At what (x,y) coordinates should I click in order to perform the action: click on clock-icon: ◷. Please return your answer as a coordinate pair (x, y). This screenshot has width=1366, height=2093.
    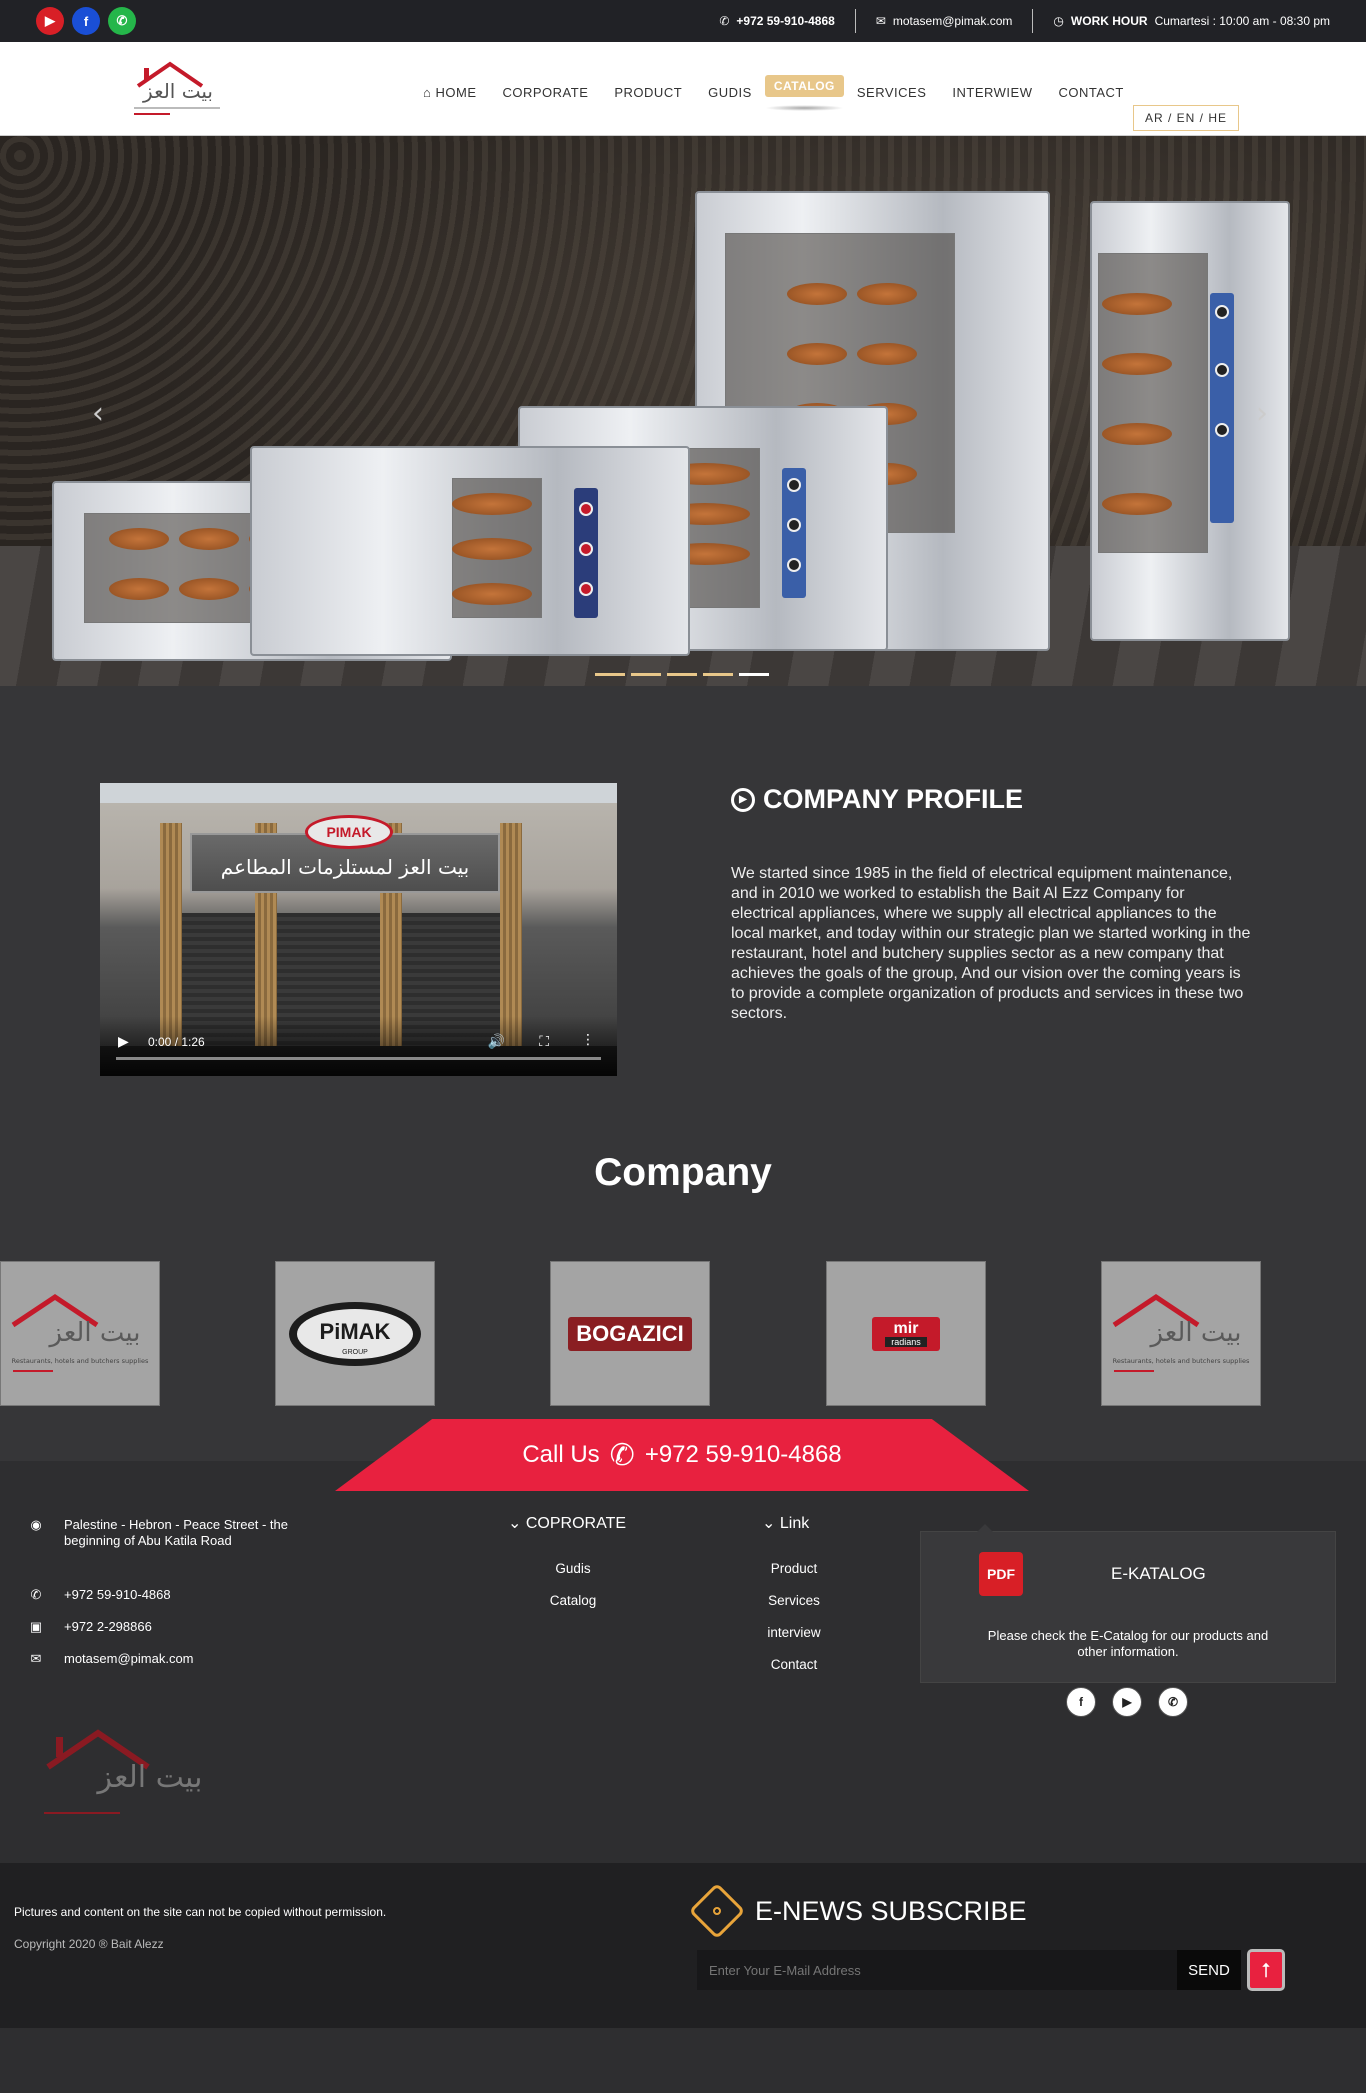
    Looking at the image, I should click on (1058, 21).